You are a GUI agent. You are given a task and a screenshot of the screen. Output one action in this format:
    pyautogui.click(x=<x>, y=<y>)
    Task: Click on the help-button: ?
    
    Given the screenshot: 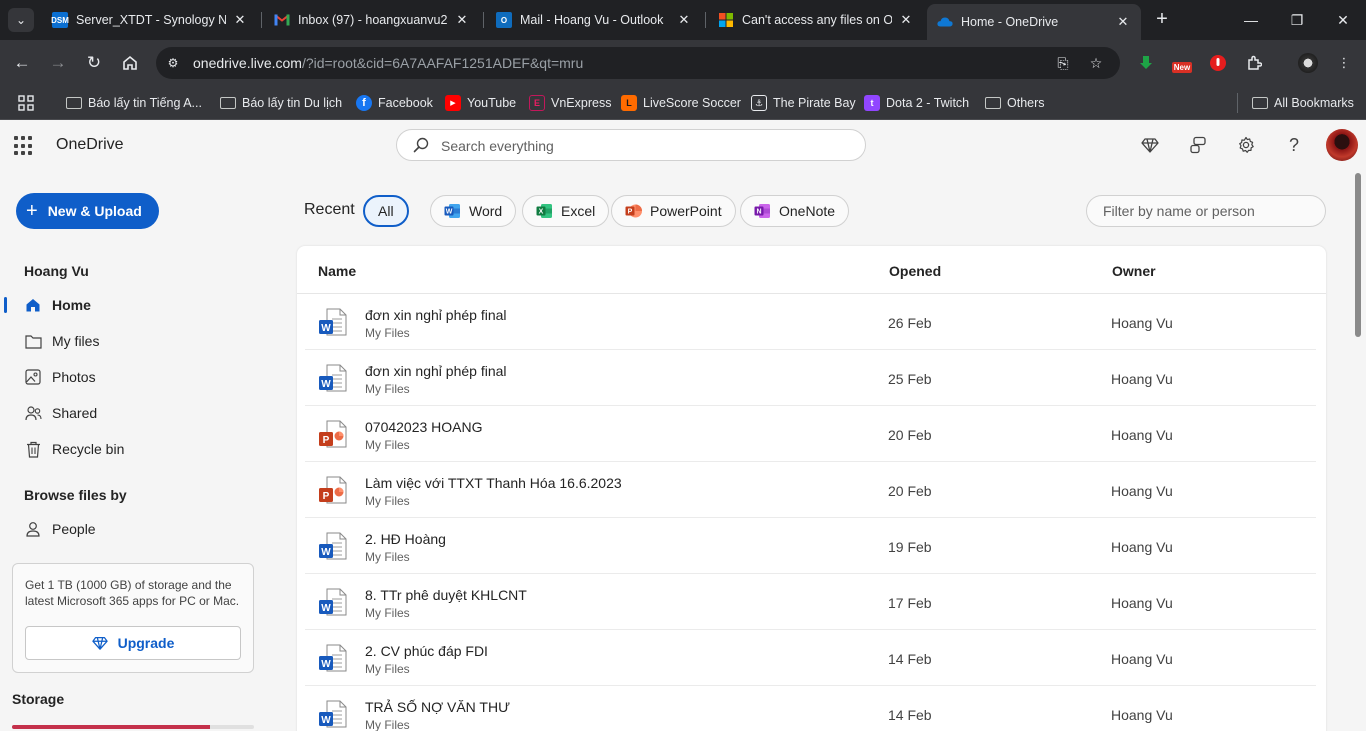 What is the action you would take?
    pyautogui.click(x=1294, y=145)
    